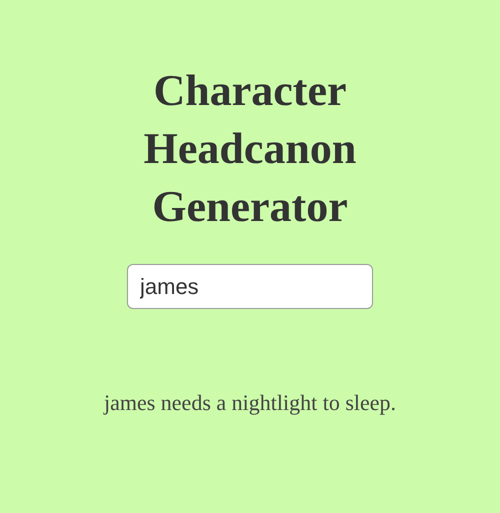 This screenshot has height=513, width=500. I want to click on page-title: Character Headcanon Generator, so click(250, 149).